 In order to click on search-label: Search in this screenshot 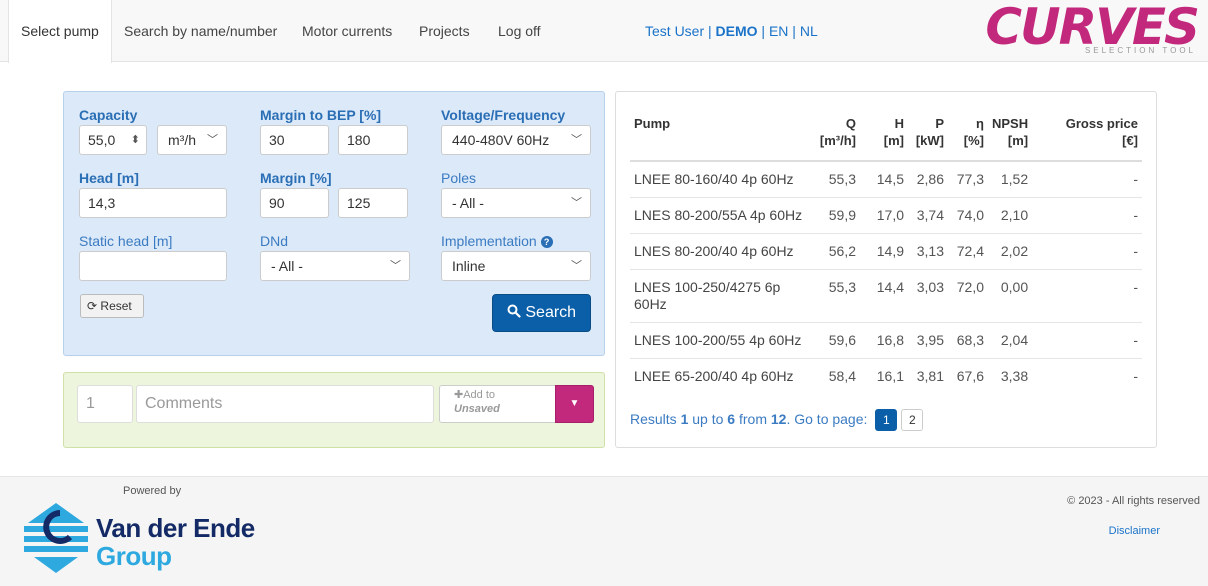, I will do `click(551, 312)`.